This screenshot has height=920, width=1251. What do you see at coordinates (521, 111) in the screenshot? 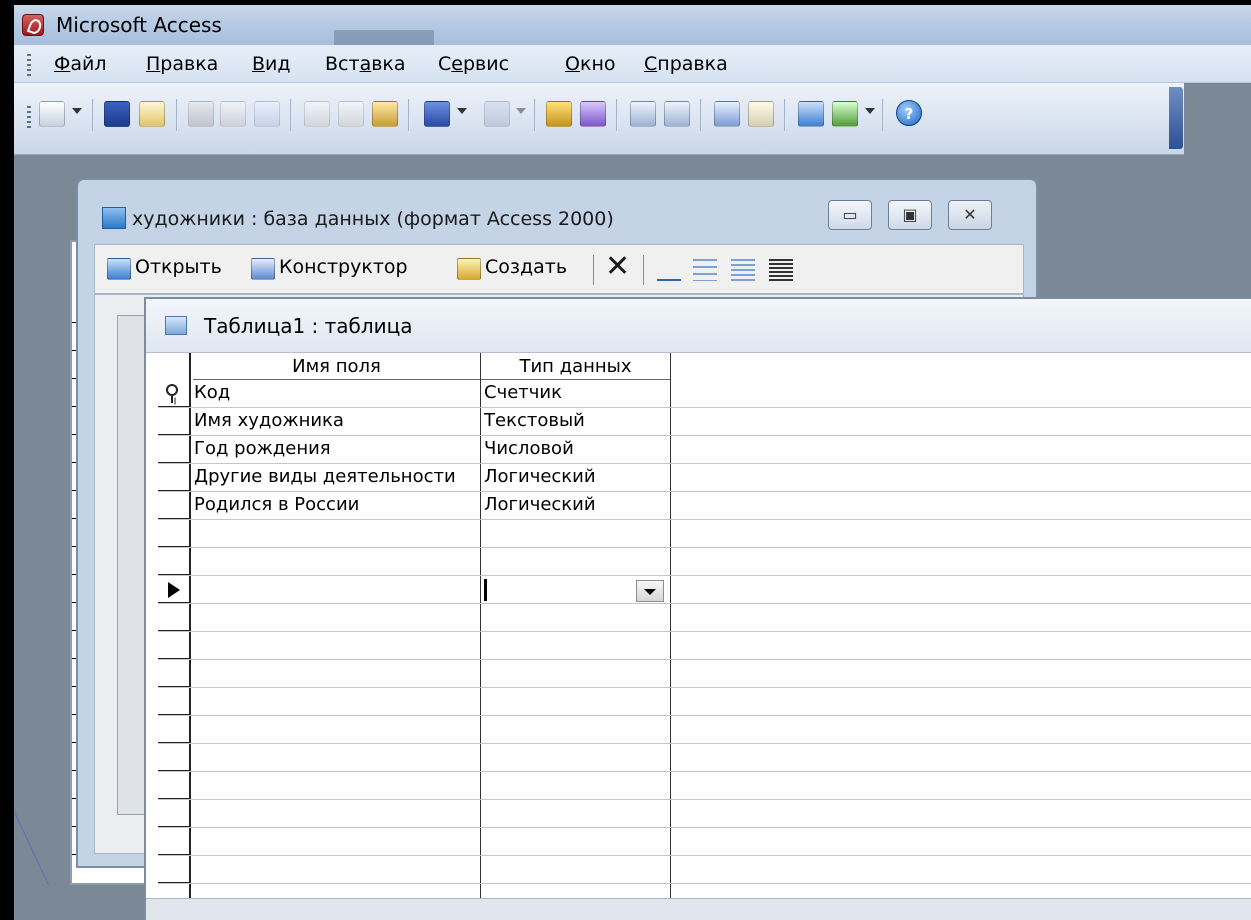
I see `redo-dropdown-icon` at bounding box center [521, 111].